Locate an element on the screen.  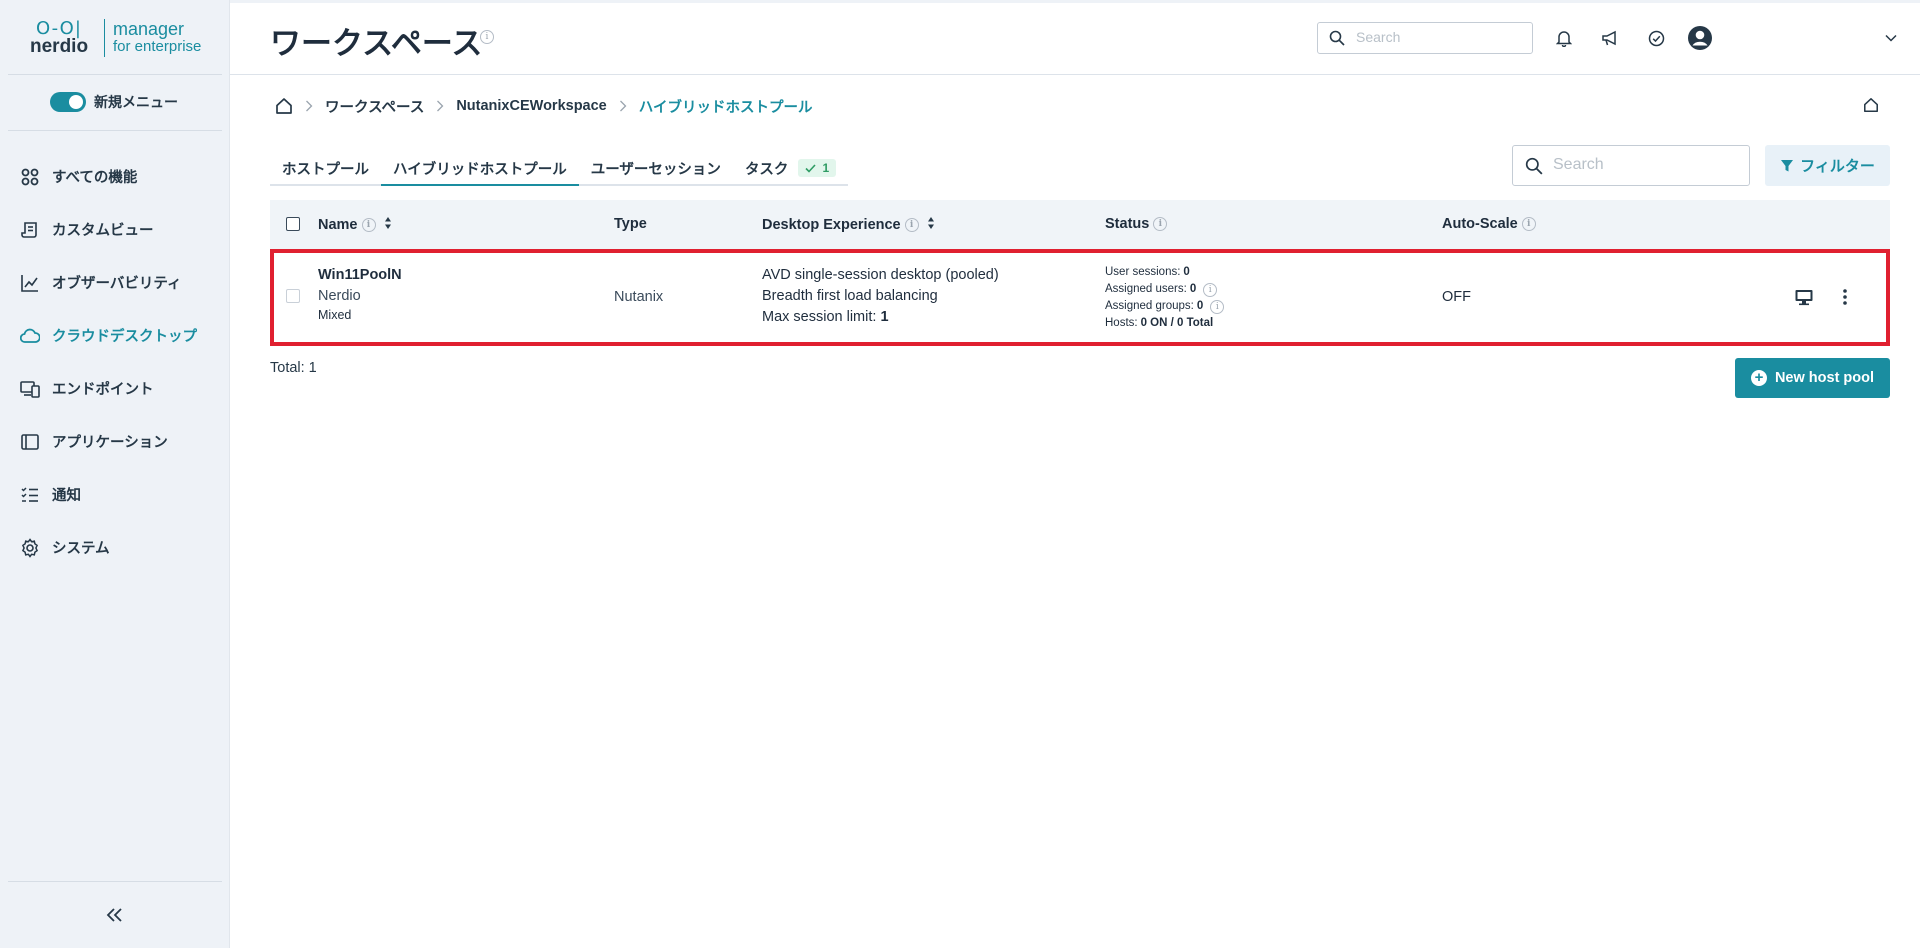
logo-line1: manager is located at coordinates (149, 29).